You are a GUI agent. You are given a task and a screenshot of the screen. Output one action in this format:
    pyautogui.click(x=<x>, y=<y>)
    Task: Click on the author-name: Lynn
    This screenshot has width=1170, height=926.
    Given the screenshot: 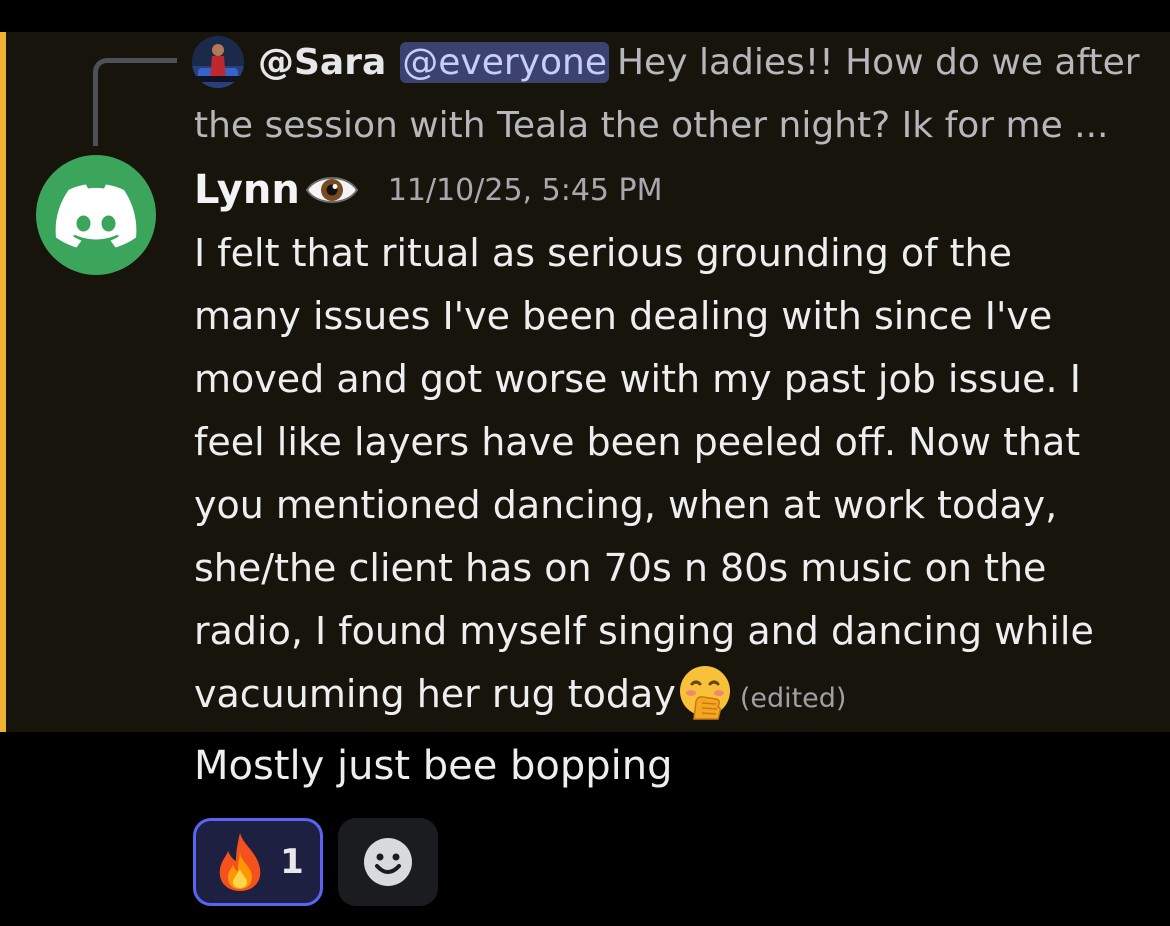 What is the action you would take?
    pyautogui.click(x=247, y=190)
    